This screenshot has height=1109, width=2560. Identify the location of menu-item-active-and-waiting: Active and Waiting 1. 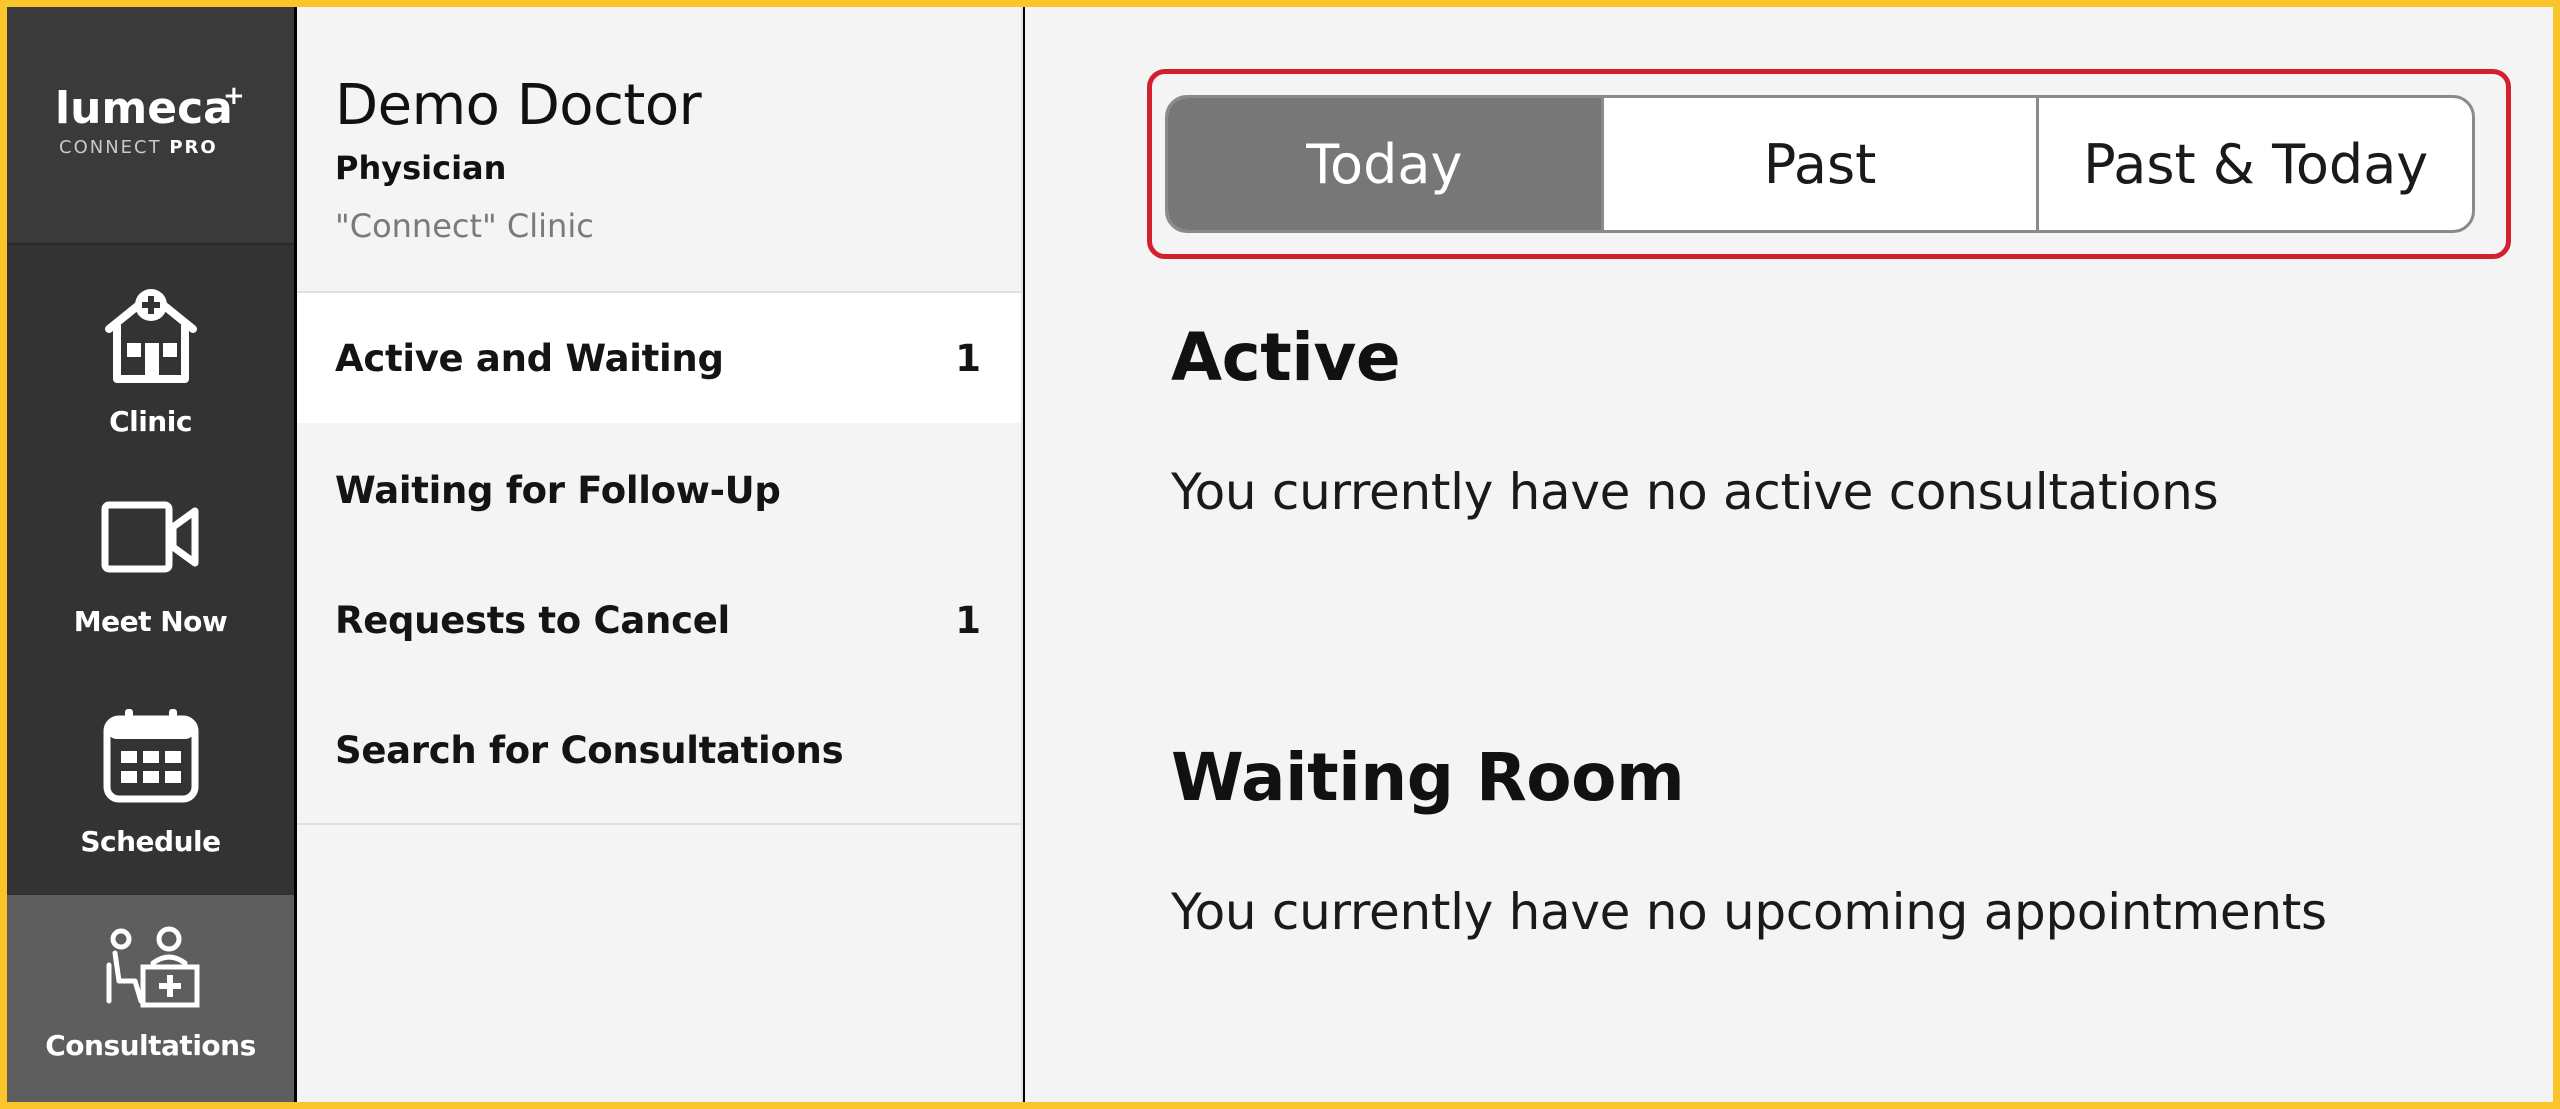
(659, 358).